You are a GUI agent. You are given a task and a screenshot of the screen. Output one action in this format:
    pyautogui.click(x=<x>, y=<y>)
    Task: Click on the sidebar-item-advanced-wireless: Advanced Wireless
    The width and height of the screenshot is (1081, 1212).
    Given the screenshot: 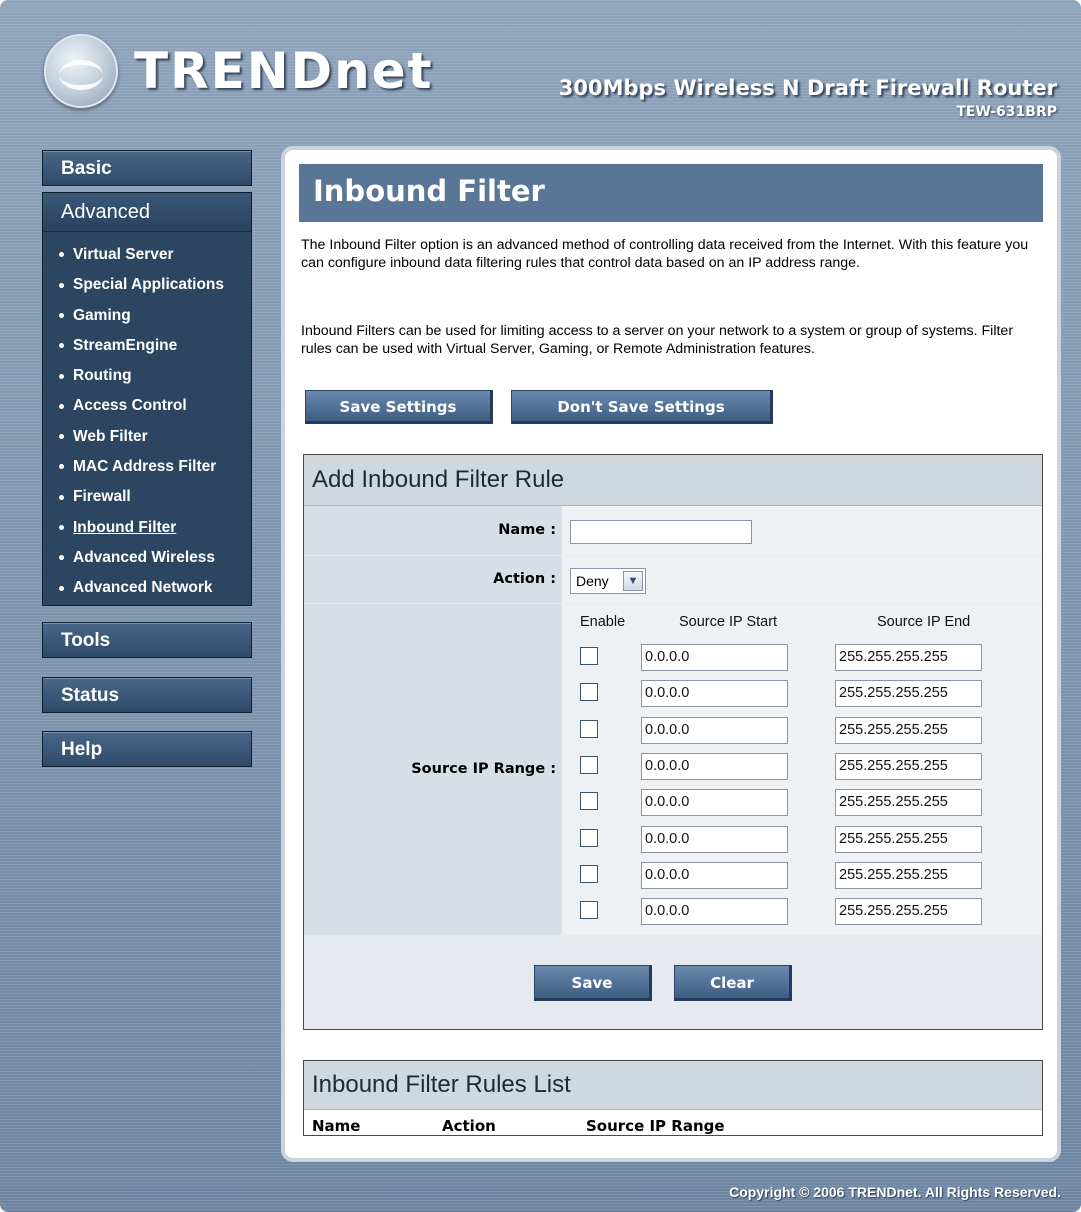 What is the action you would take?
    pyautogui.click(x=147, y=558)
    